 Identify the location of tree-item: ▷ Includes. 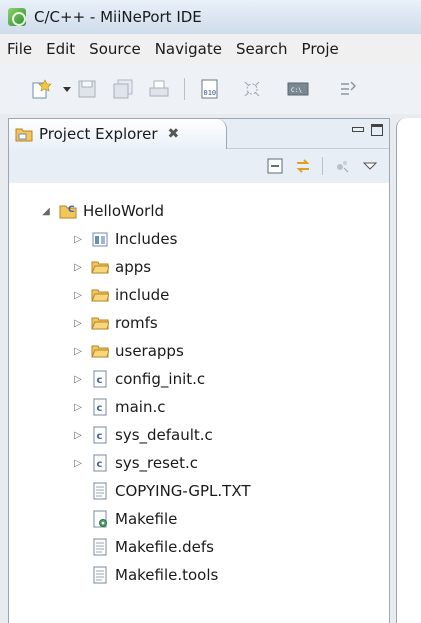
(199, 239).